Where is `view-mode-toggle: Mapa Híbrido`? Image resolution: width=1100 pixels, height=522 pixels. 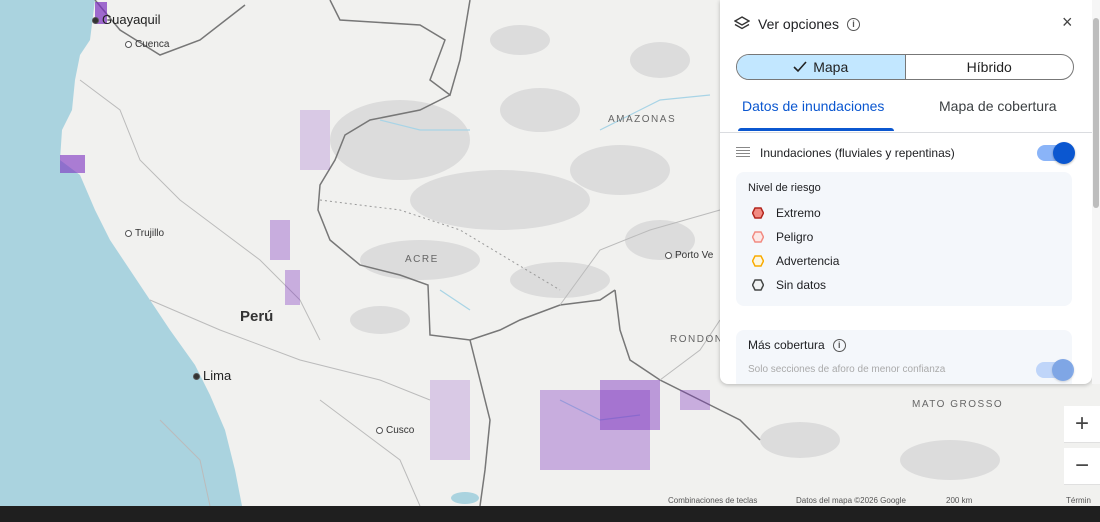 view-mode-toggle: Mapa Híbrido is located at coordinates (905, 67).